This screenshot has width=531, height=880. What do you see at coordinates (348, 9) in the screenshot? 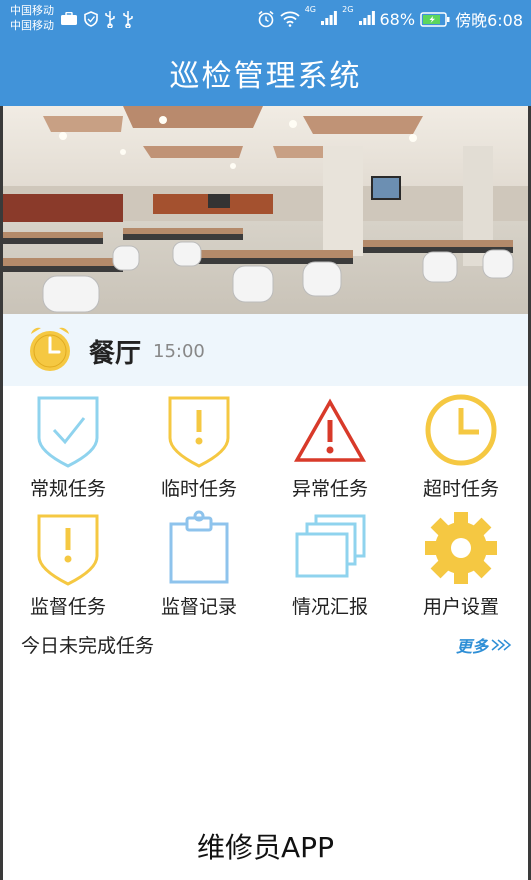
I see `network-type-2: 2G` at bounding box center [348, 9].